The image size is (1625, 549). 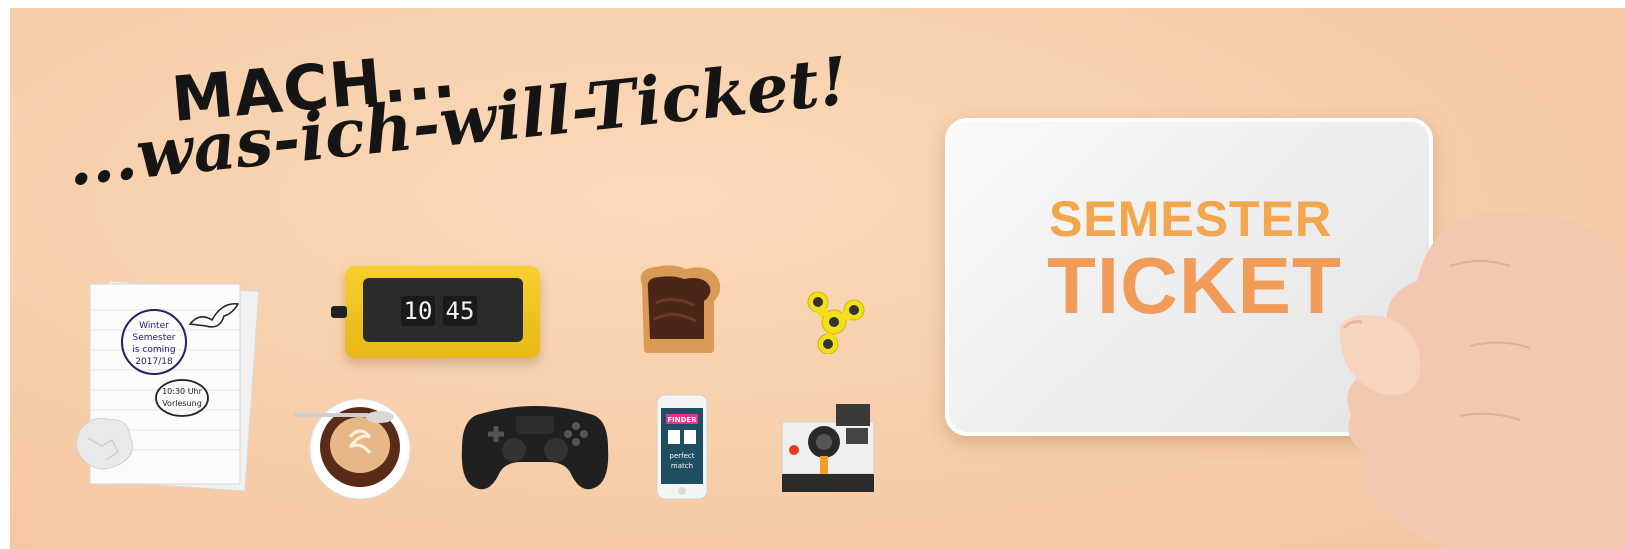 What do you see at coordinates (682, 420) in the screenshot?
I see `phone-app-title: FINDER` at bounding box center [682, 420].